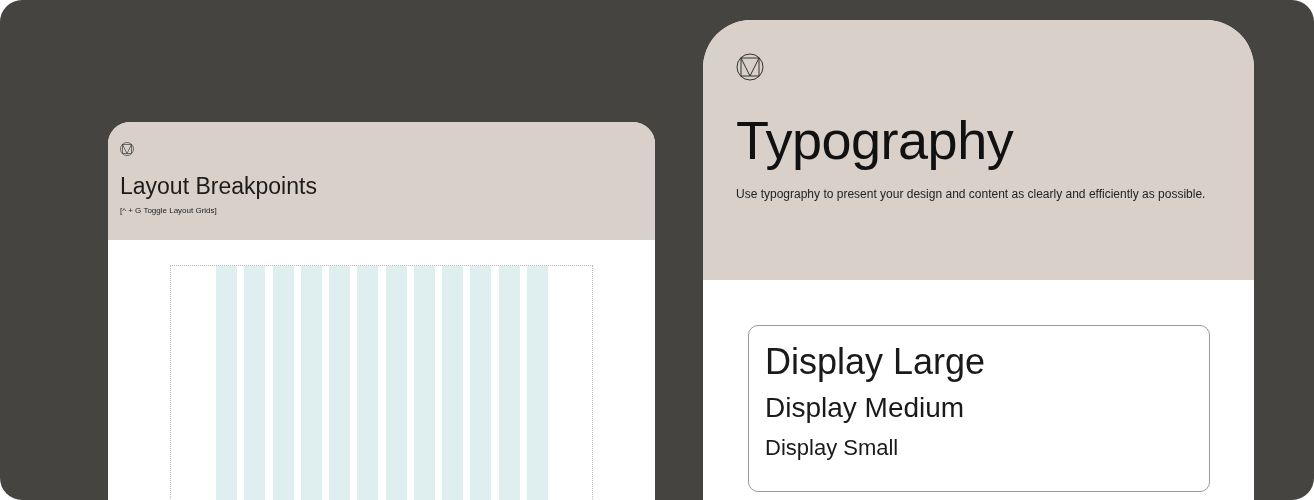 This screenshot has width=1314, height=500. I want to click on type-sample: Display Large, so click(876, 362).